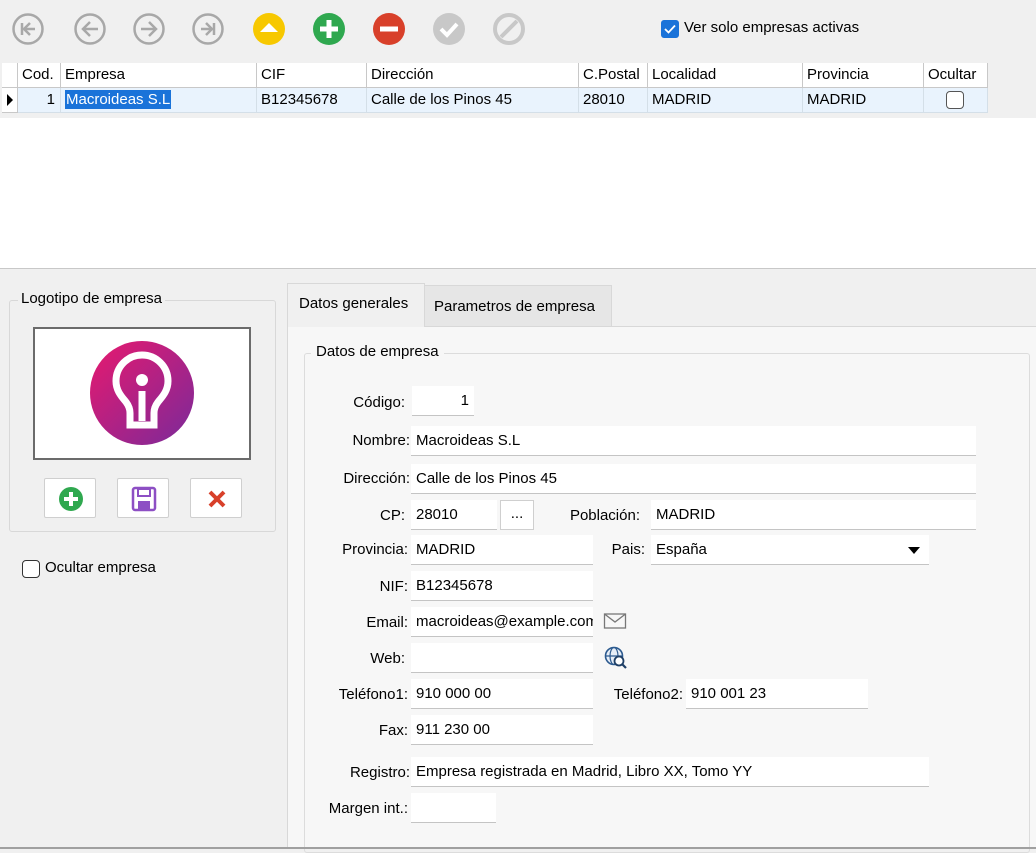 Image resolution: width=1036 pixels, height=853 pixels. What do you see at coordinates (375, 549) in the screenshot?
I see `provincia-label: Provincia:` at bounding box center [375, 549].